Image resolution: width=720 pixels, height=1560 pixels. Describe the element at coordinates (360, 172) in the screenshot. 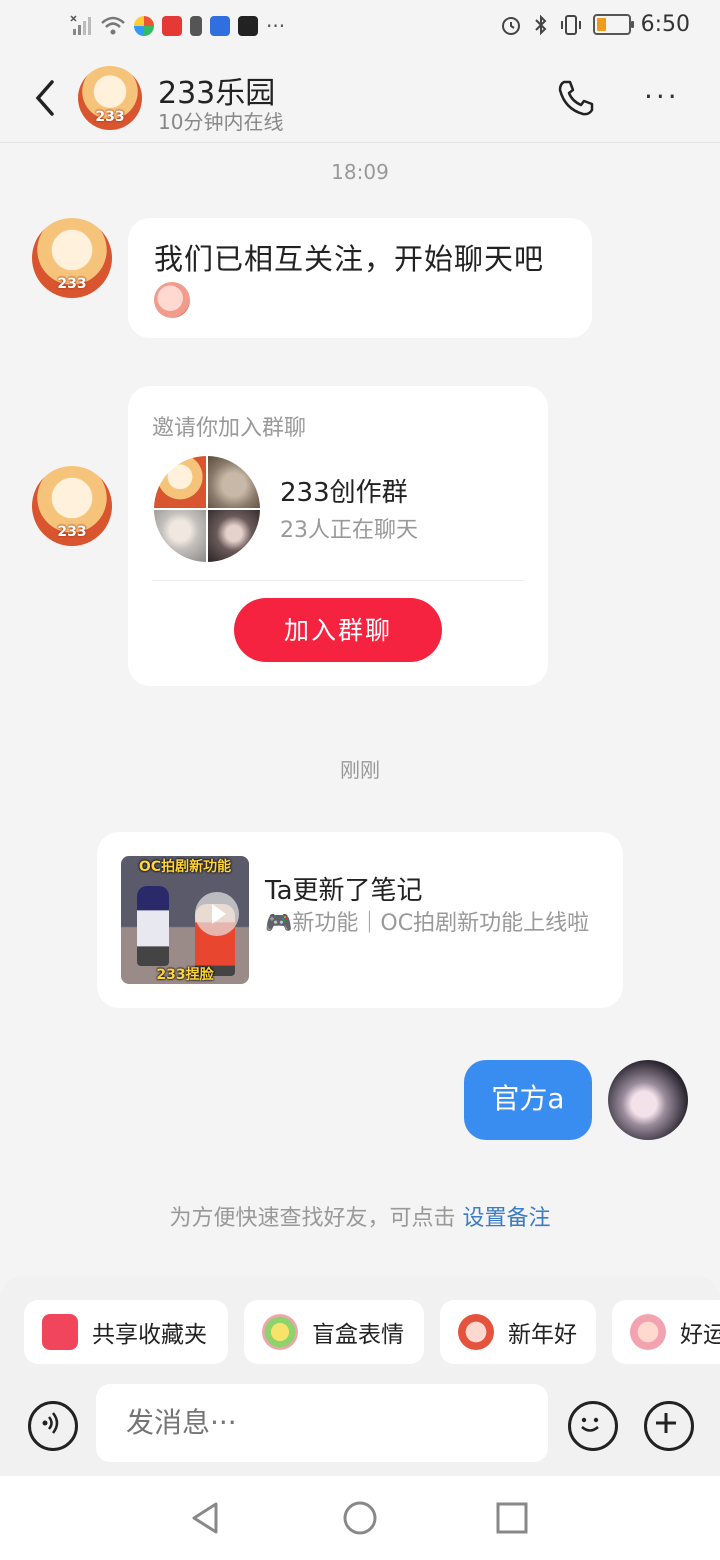

I see `message-timestamp: 18:09` at that location.